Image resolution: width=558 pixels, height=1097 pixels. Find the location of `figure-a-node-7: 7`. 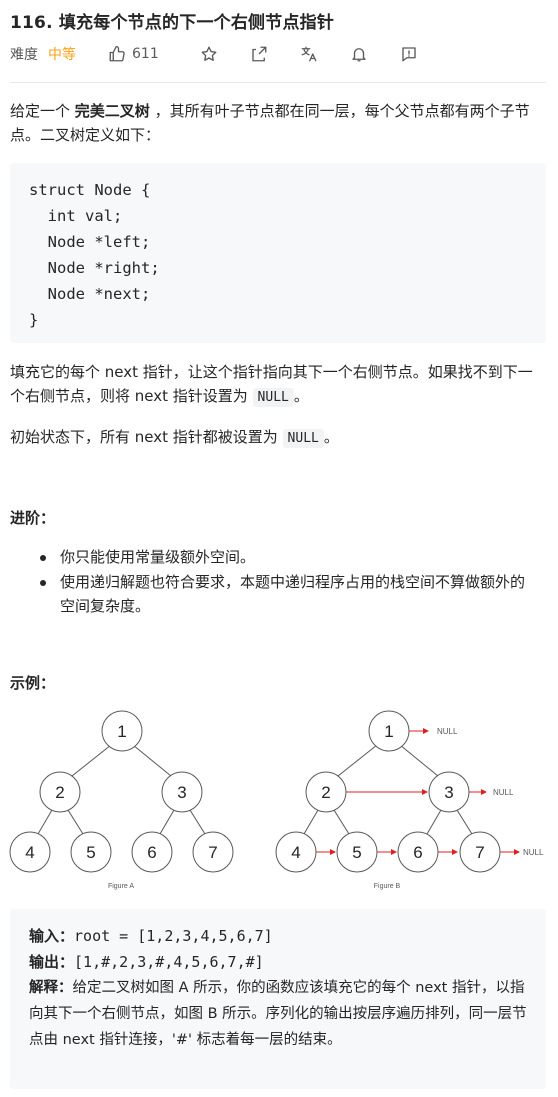

figure-a-node-7: 7 is located at coordinates (212, 852).